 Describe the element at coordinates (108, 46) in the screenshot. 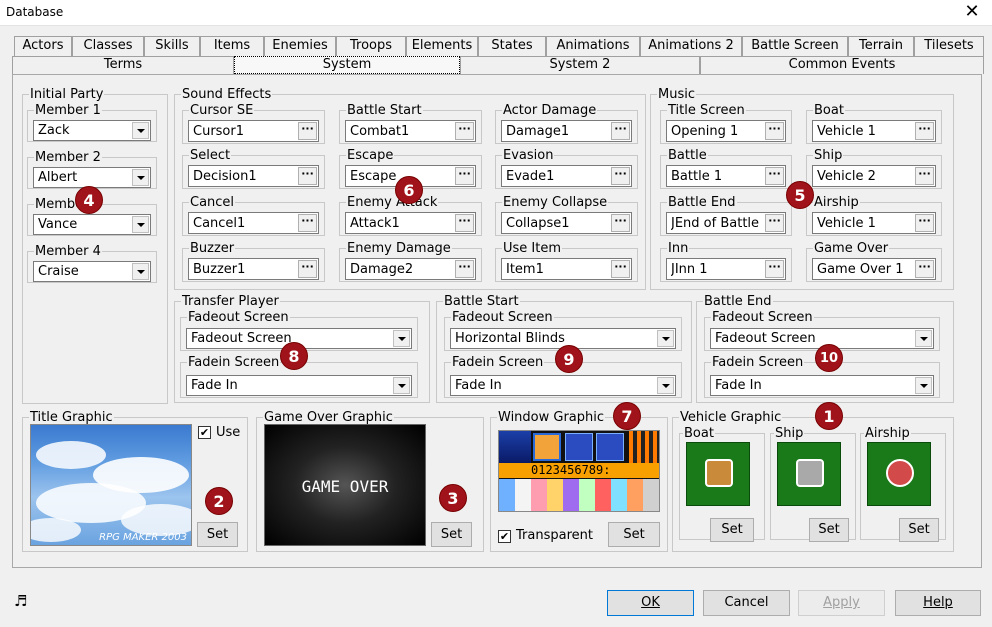

I see `tab-classes: Classes` at that location.